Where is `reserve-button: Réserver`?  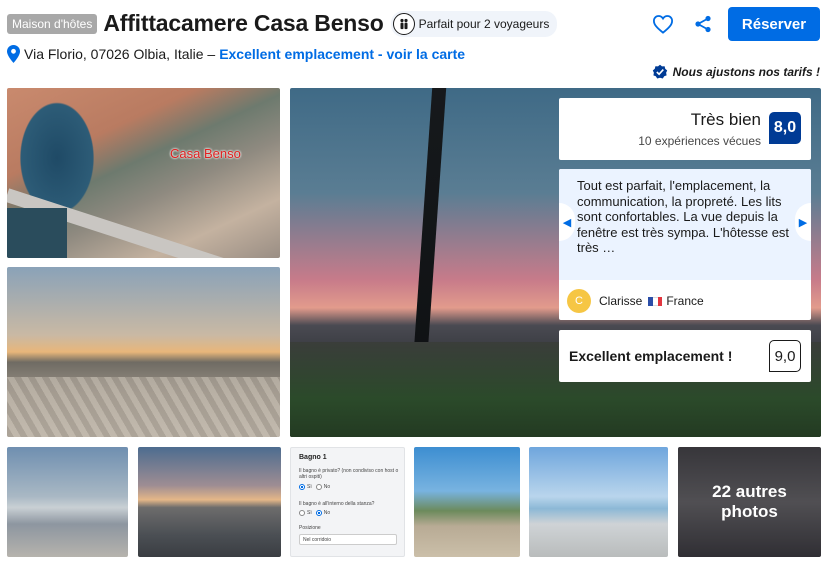 reserve-button: Réserver is located at coordinates (774, 24).